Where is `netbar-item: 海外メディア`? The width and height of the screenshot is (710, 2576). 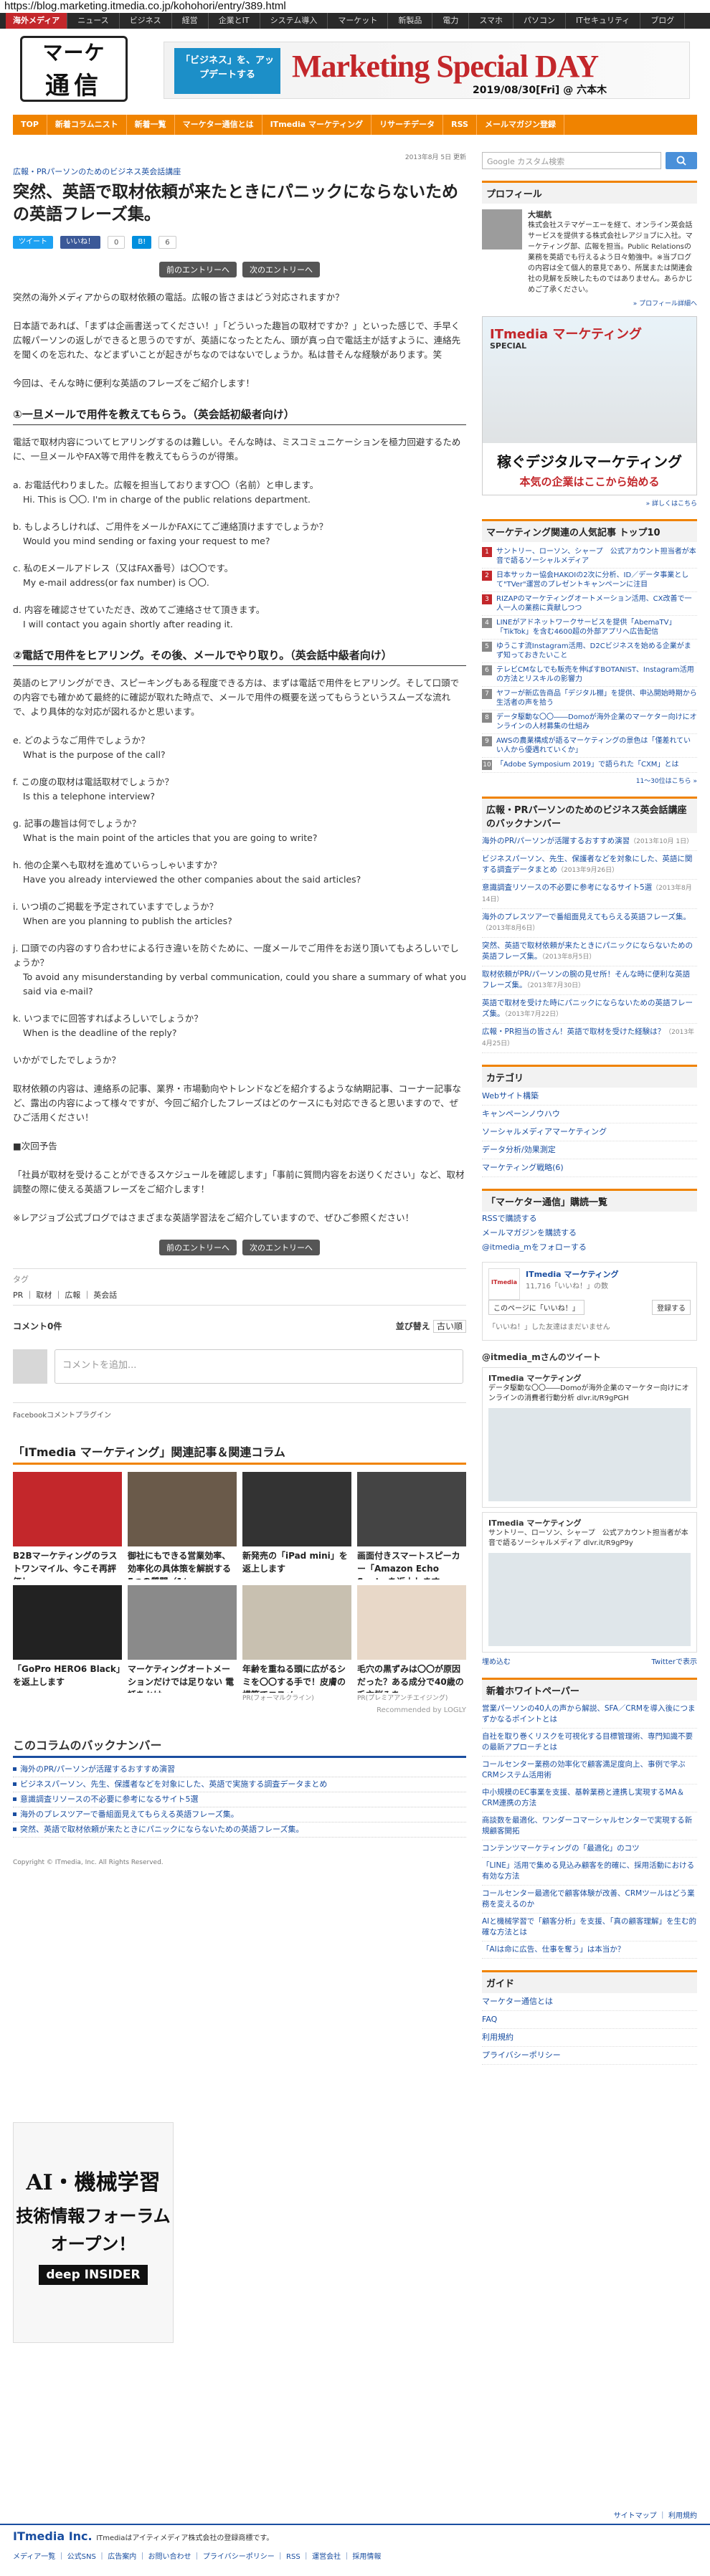
netbar-item: 海外メディア is located at coordinates (37, 21).